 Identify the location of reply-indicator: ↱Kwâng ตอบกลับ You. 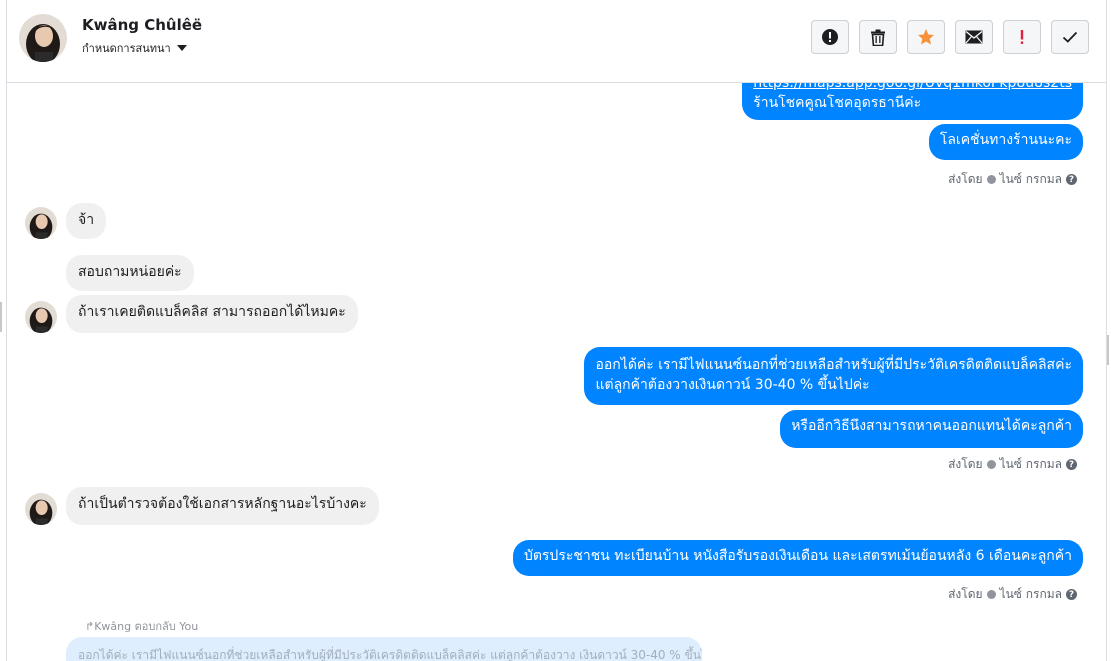
(141, 626).